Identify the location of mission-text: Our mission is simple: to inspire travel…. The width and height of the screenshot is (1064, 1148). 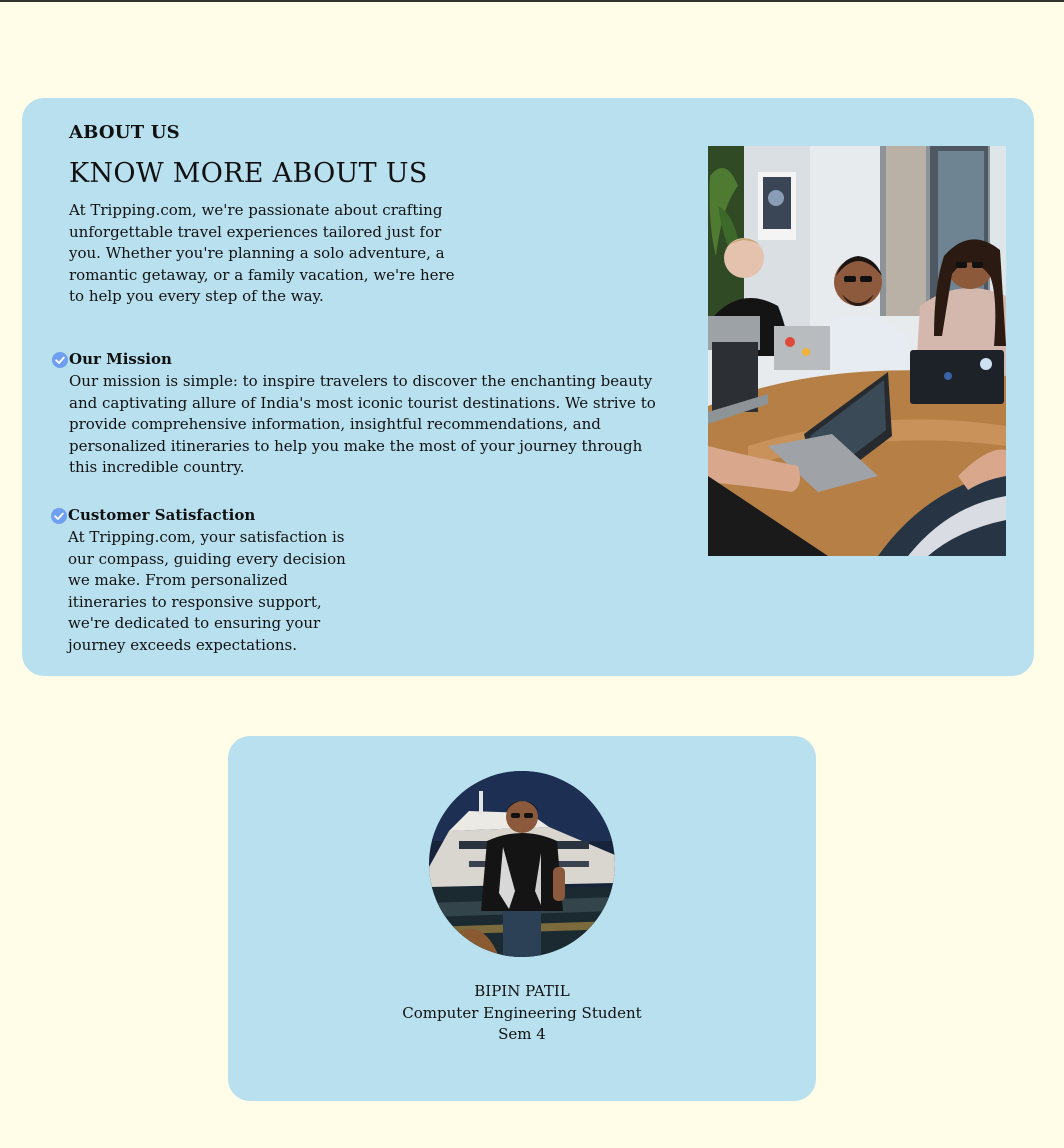
(362, 424).